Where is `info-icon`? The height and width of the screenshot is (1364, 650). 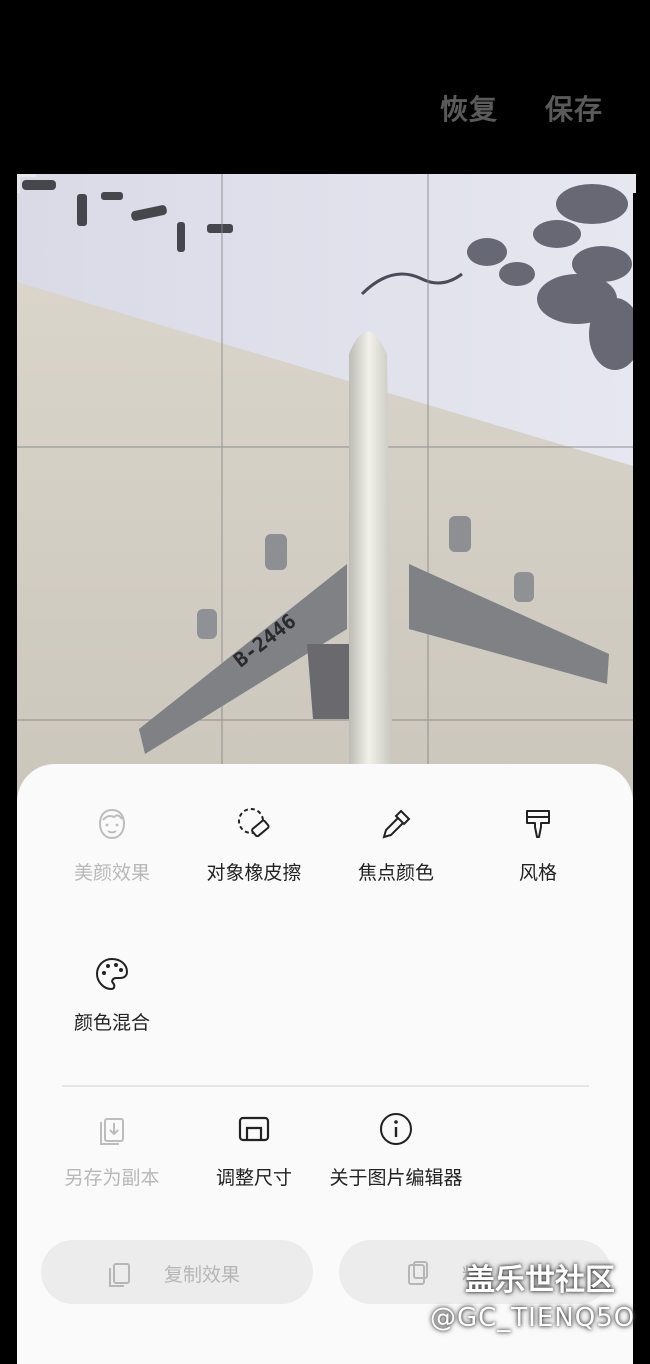
info-icon is located at coordinates (396, 1129).